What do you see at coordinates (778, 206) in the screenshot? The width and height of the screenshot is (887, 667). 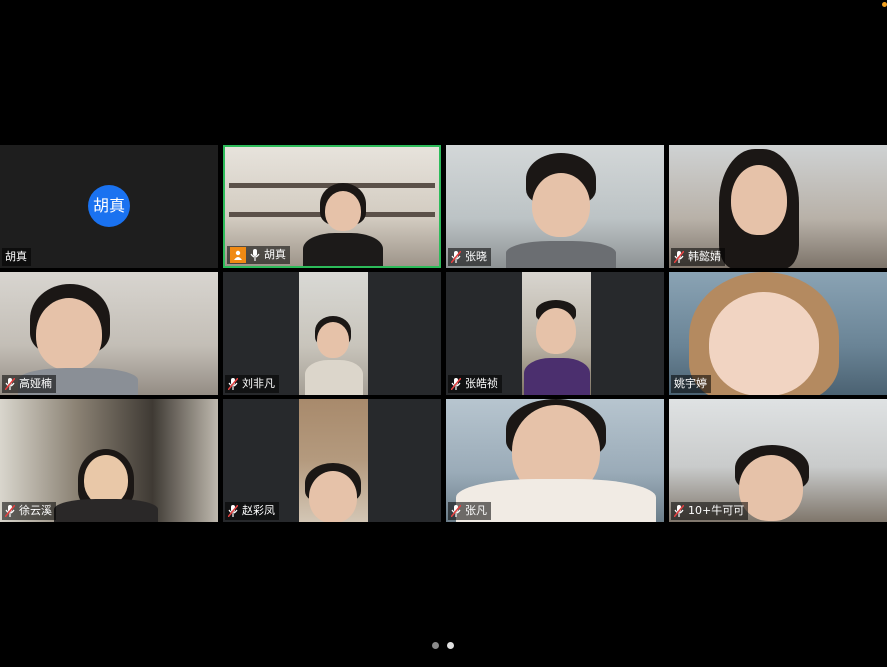 I see `participant-tile-4: 韩懿婧` at bounding box center [778, 206].